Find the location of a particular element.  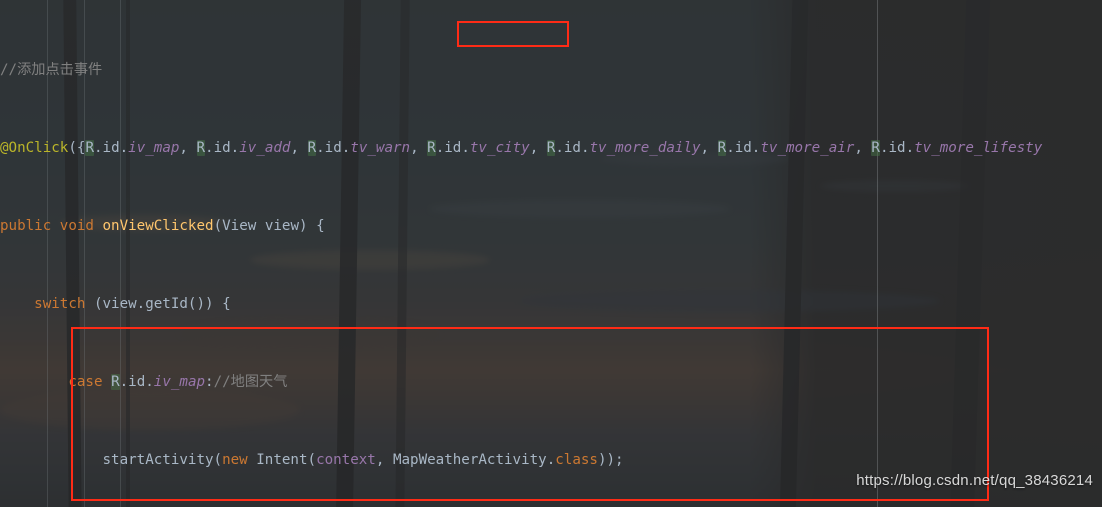

code-token: startActivity( is located at coordinates (162, 459).